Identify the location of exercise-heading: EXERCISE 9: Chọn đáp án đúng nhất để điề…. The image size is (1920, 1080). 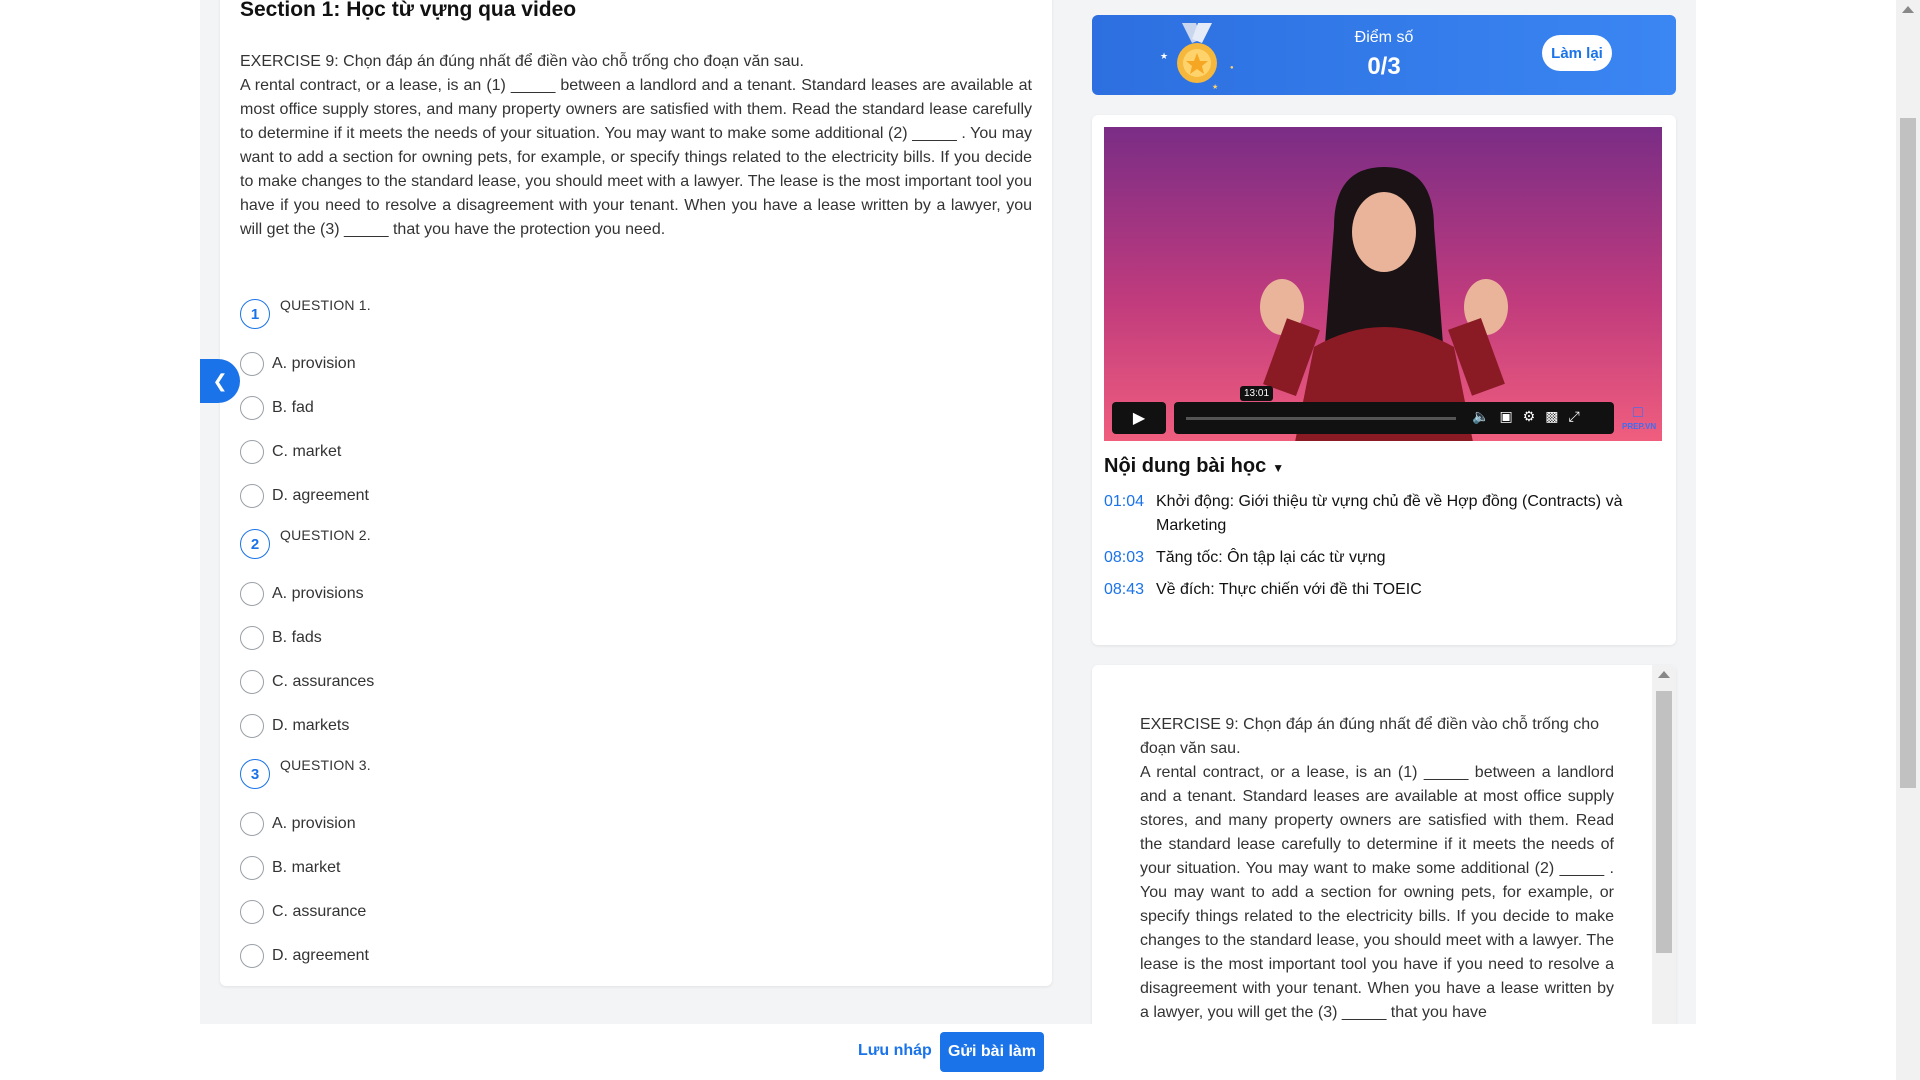
(522, 61).